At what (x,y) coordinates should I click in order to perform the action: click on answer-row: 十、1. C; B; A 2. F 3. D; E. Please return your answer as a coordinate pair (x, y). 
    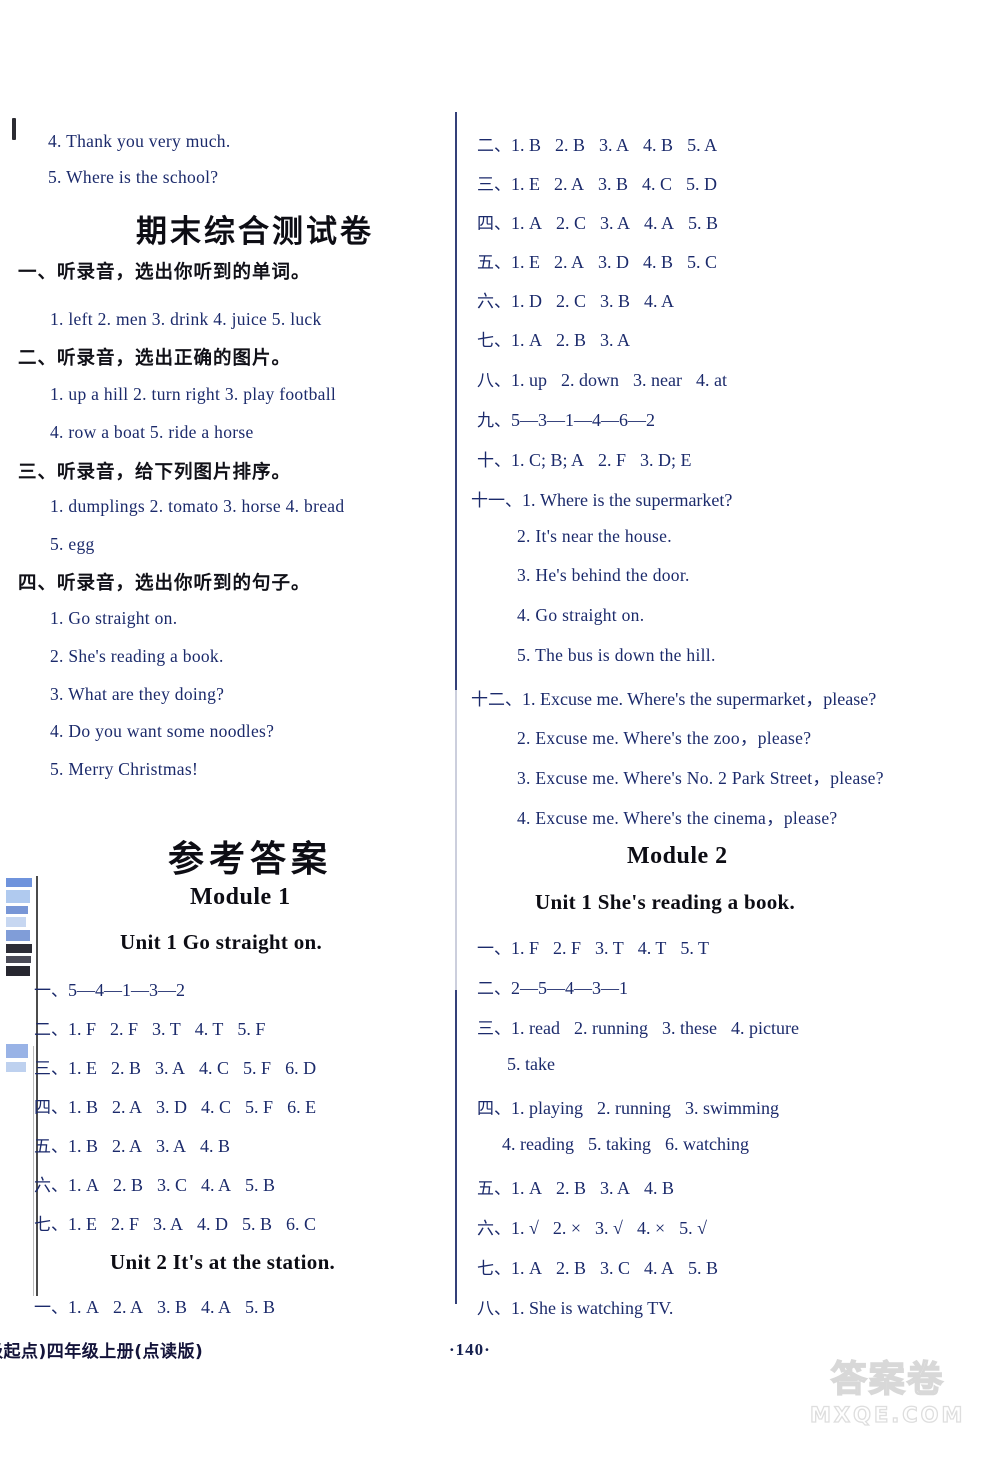
    Looking at the image, I should click on (591, 458).